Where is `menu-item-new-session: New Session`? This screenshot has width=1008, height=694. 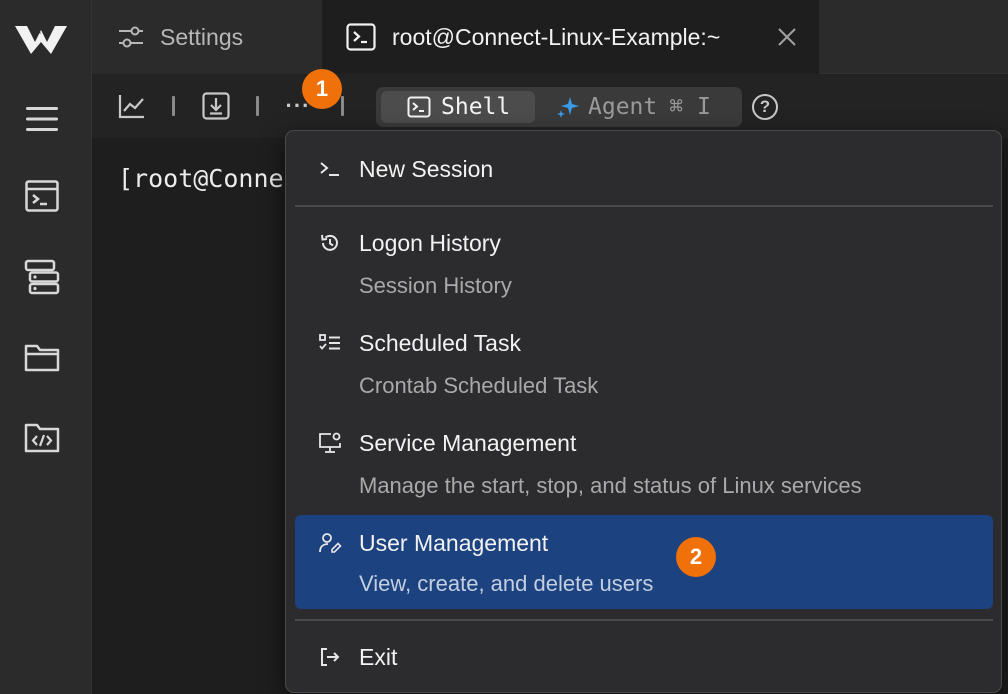 menu-item-new-session: New Session is located at coordinates (644, 170).